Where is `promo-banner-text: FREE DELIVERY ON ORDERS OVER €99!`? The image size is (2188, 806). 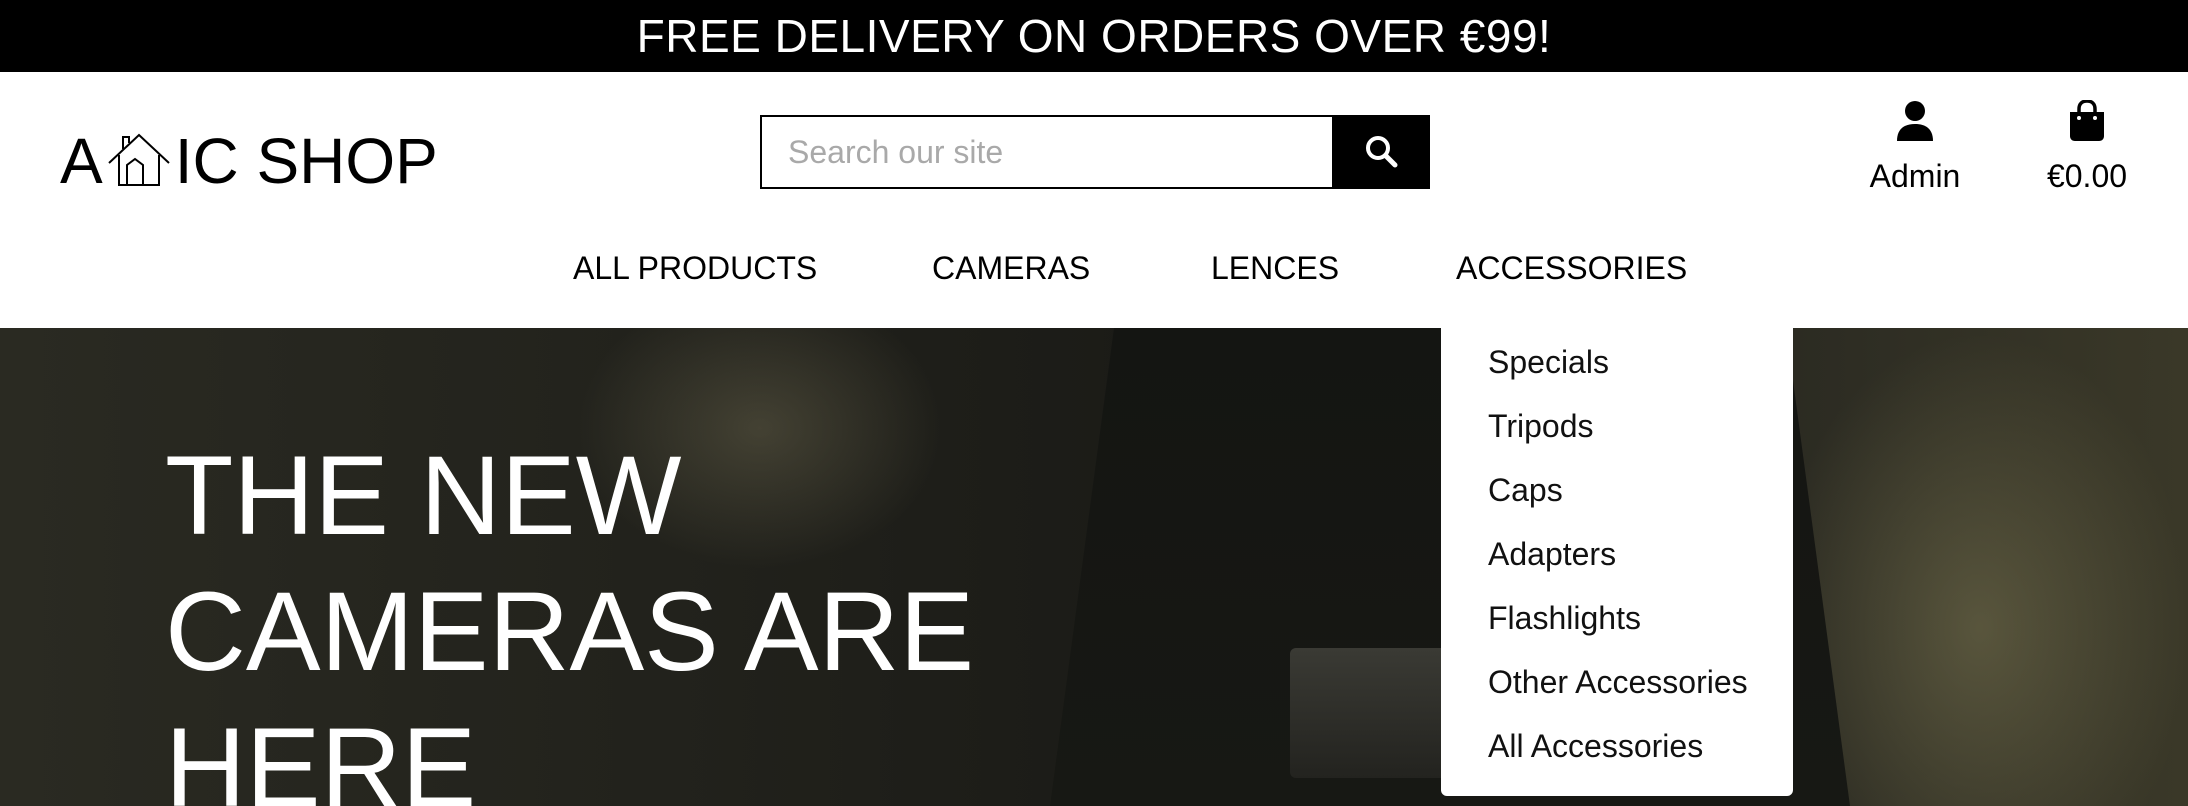
promo-banner-text: FREE DELIVERY ON ORDERS OVER €99! is located at coordinates (1094, 36).